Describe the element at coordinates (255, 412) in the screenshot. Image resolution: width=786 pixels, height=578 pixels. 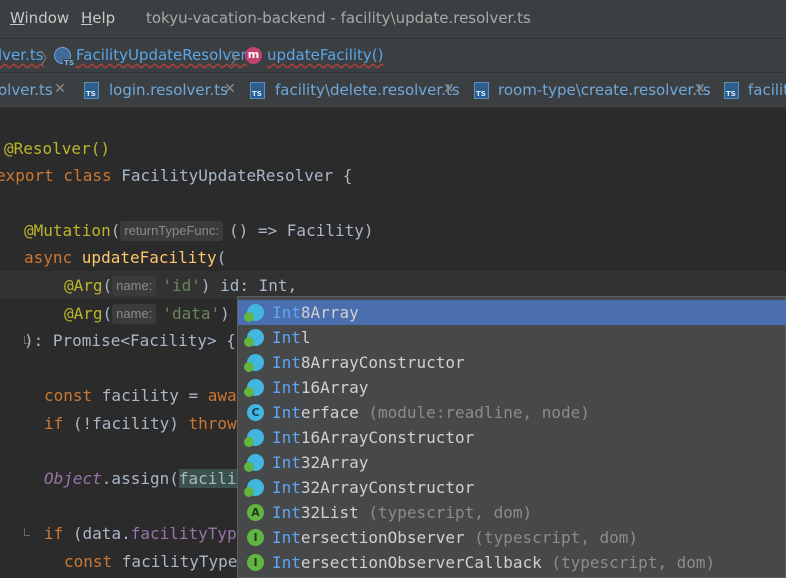
I see `class-icon: C` at that location.